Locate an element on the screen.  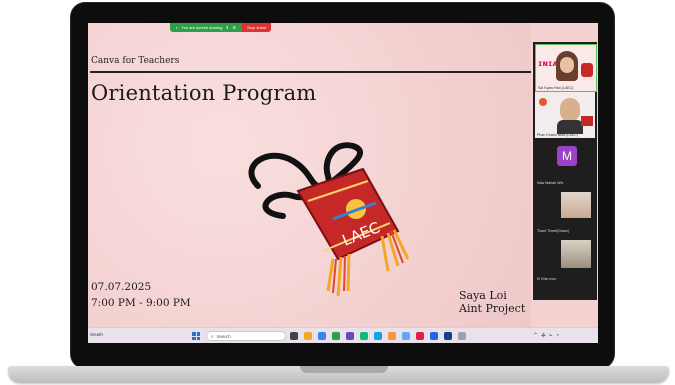
taskbar-search: ⌕ Search is located at coordinates (246, 336).